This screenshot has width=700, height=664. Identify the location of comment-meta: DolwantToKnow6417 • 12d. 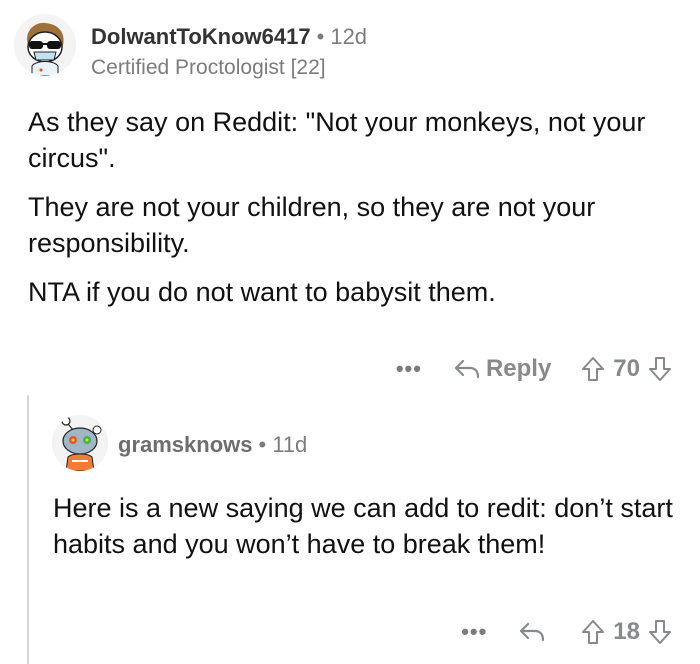
(229, 37).